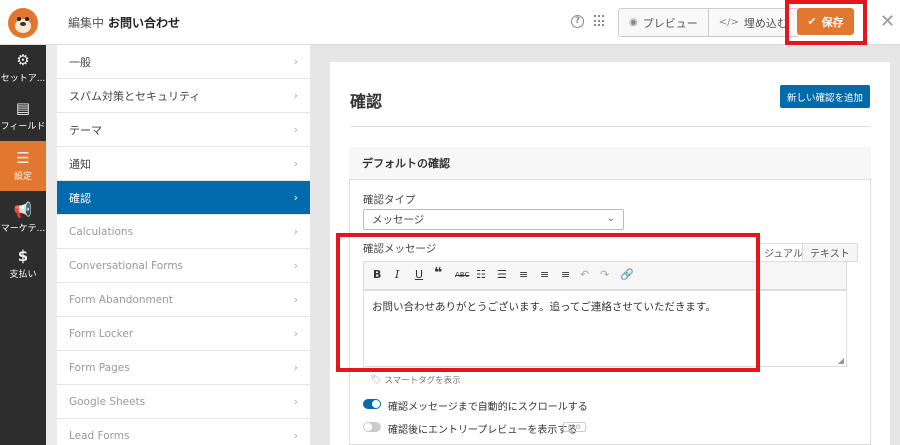 The width and height of the screenshot is (900, 445). I want to click on builder-rail: ⚙ セットア... ▤ フィールド ☰ 設定 📢 マーケテ... $ 支払い, so click(23, 245).